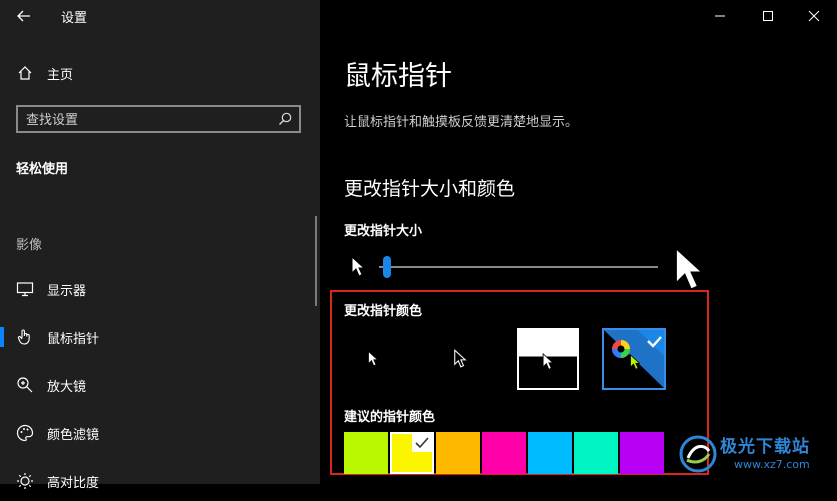  What do you see at coordinates (67, 291) in the screenshot?
I see `sidebar-item-label: 显示器` at bounding box center [67, 291].